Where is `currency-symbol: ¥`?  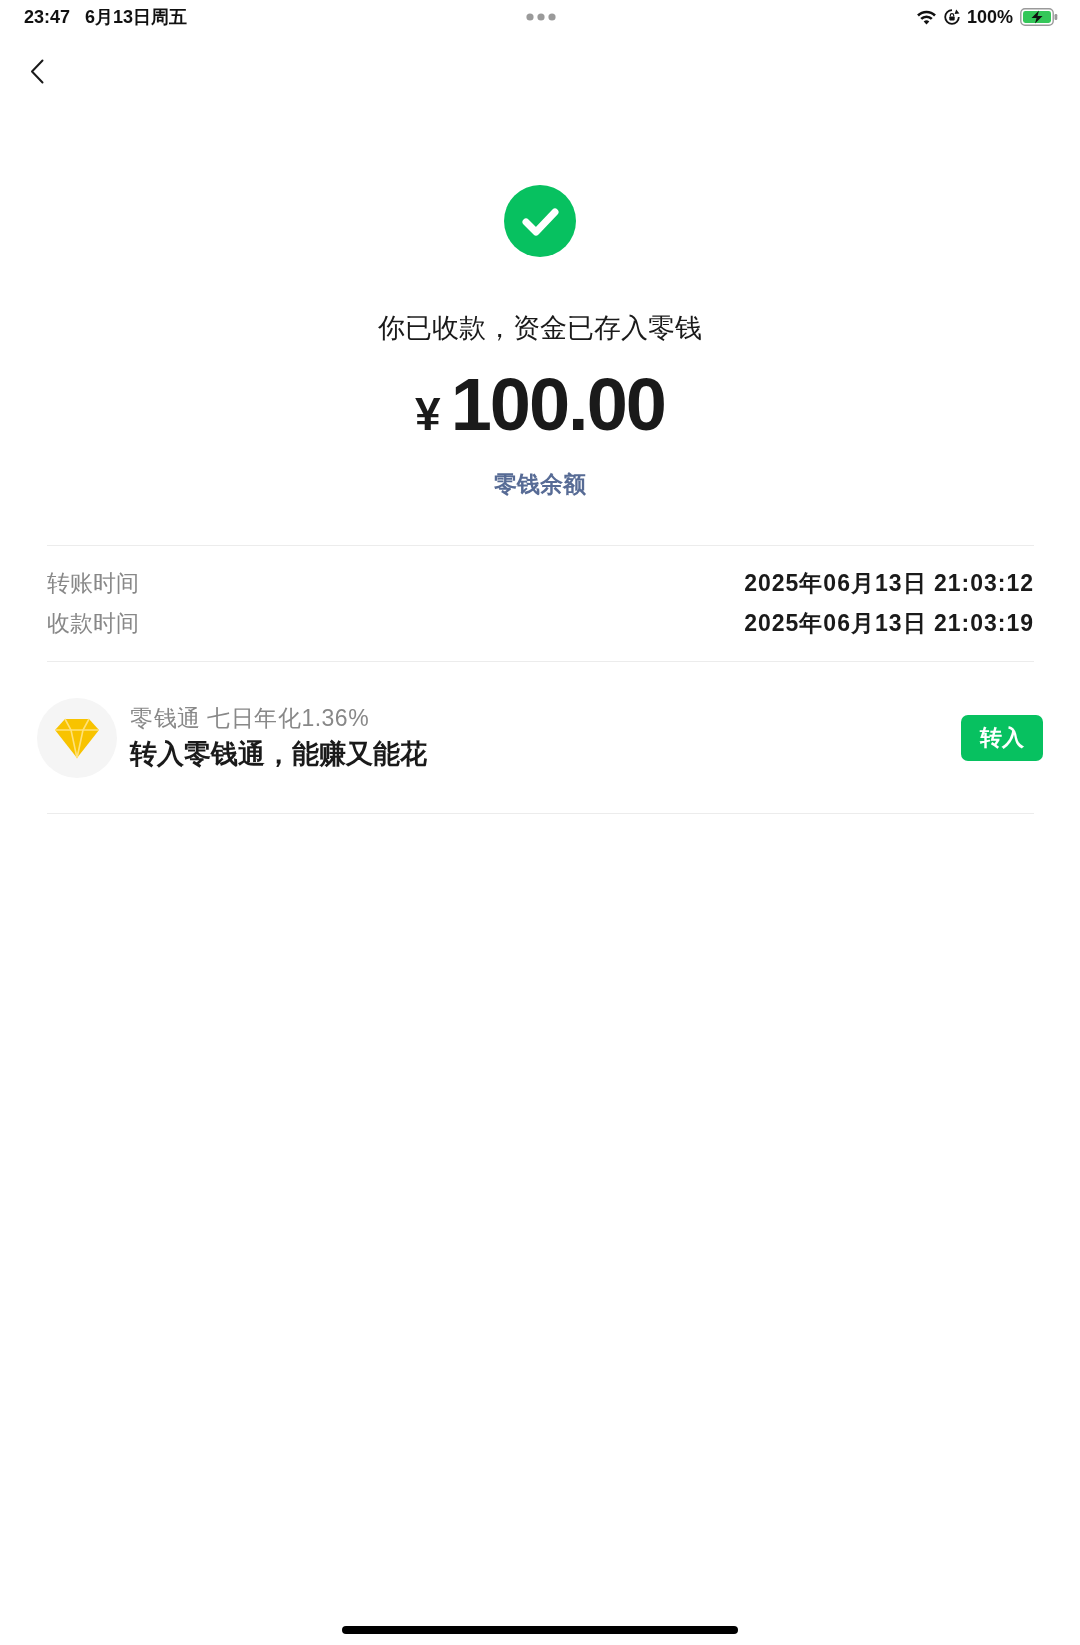 currency-symbol: ¥ is located at coordinates (428, 414).